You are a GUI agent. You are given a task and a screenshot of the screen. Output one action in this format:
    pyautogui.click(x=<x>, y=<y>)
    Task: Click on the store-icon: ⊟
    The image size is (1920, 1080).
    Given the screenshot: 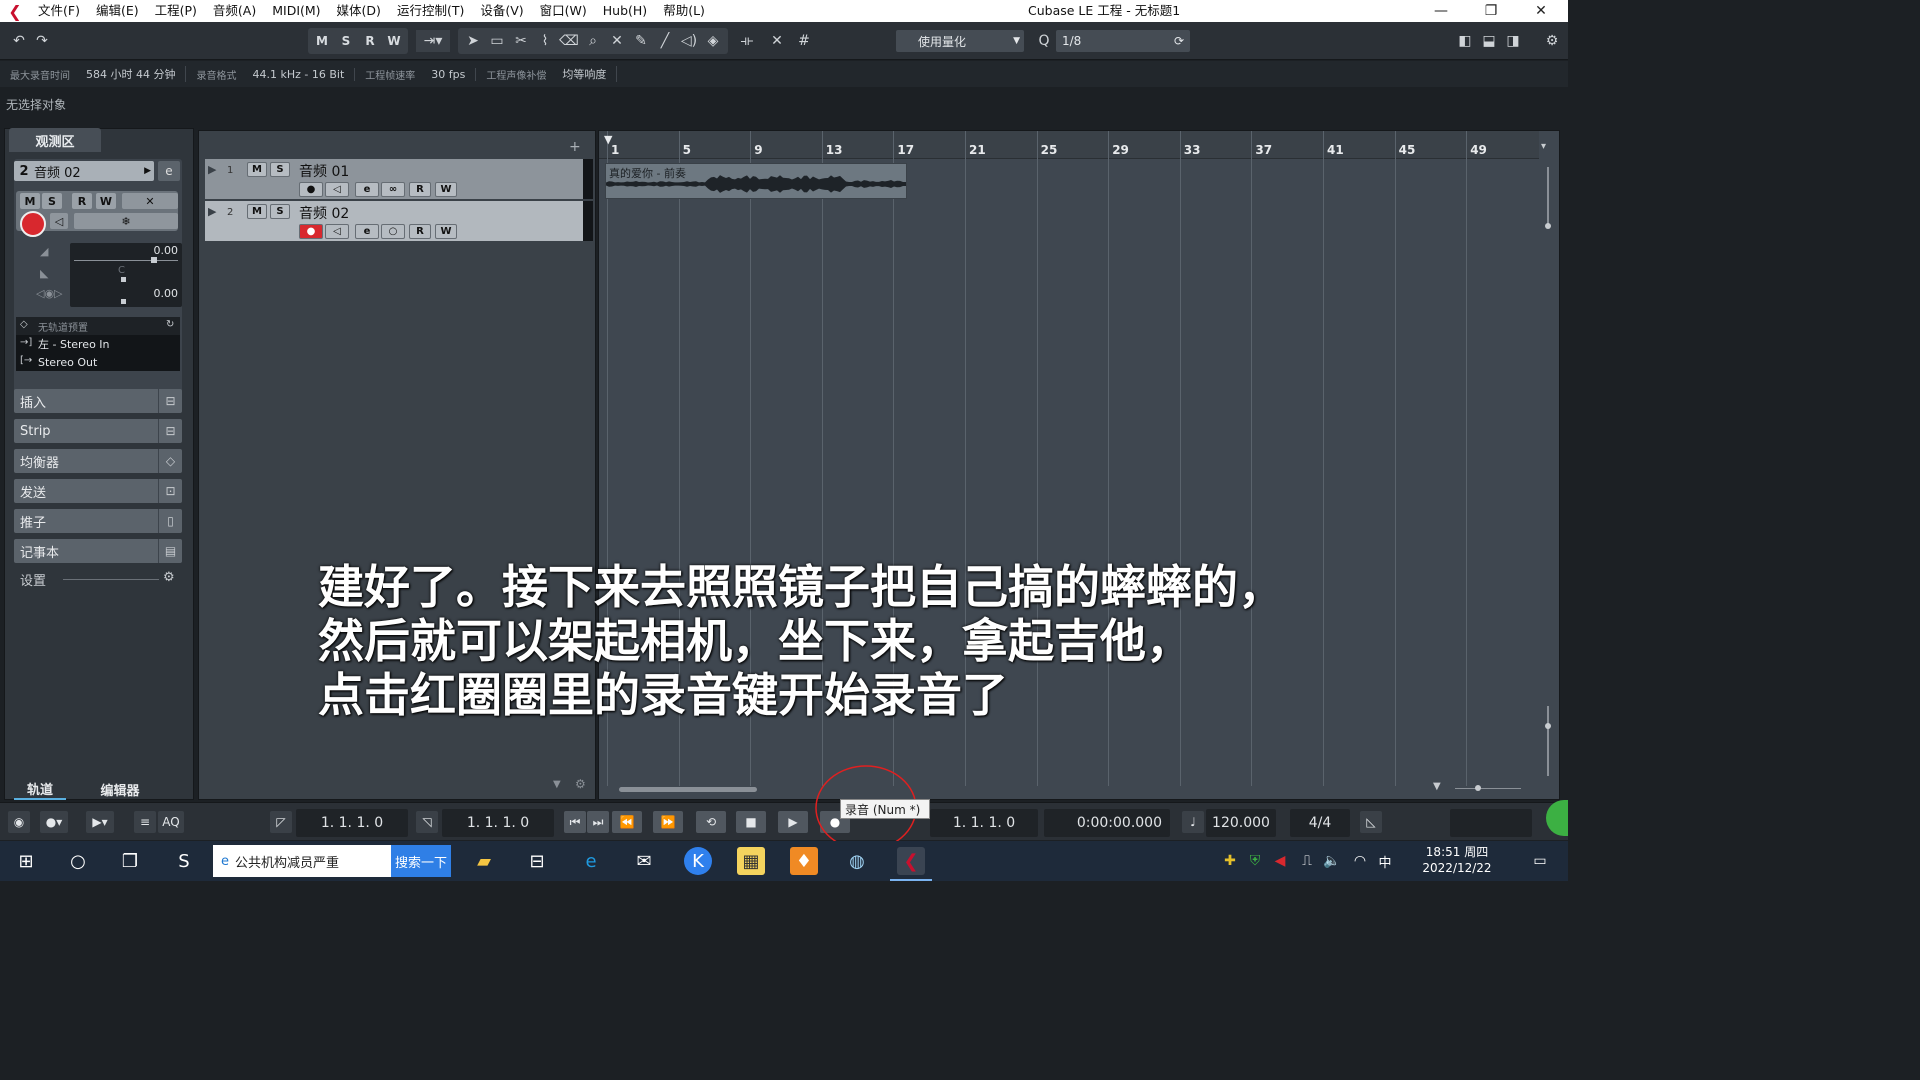 What is the action you would take?
    pyautogui.click(x=537, y=861)
    